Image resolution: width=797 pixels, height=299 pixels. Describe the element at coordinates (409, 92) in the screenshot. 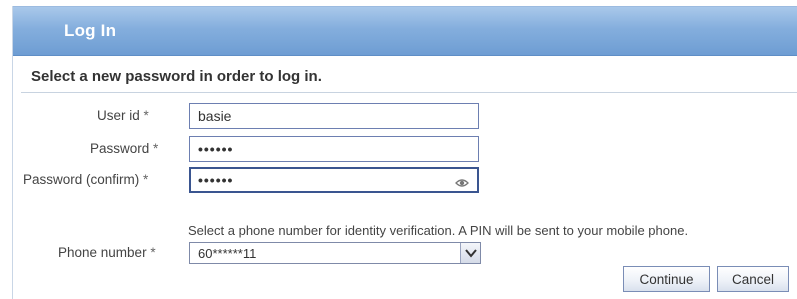

I see `divider` at that location.